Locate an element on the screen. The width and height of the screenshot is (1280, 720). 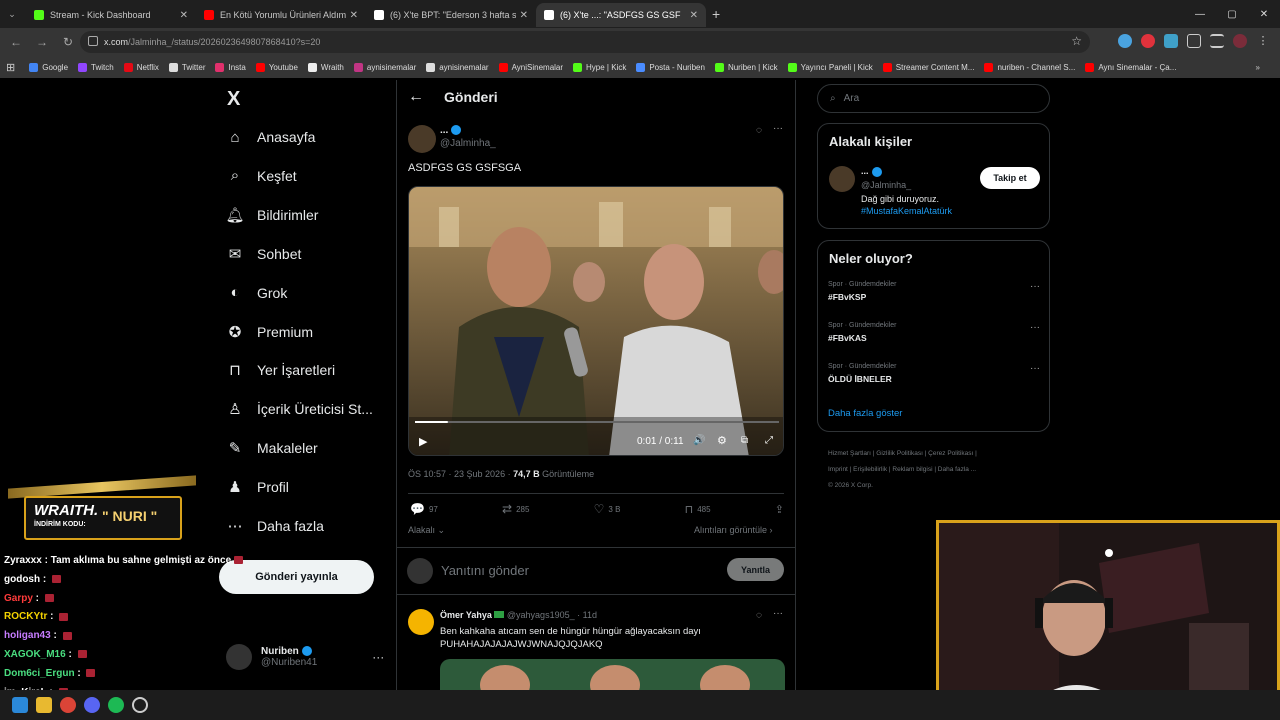
nav-item-profile: ♟ Profil is located at coordinates (257, 487).